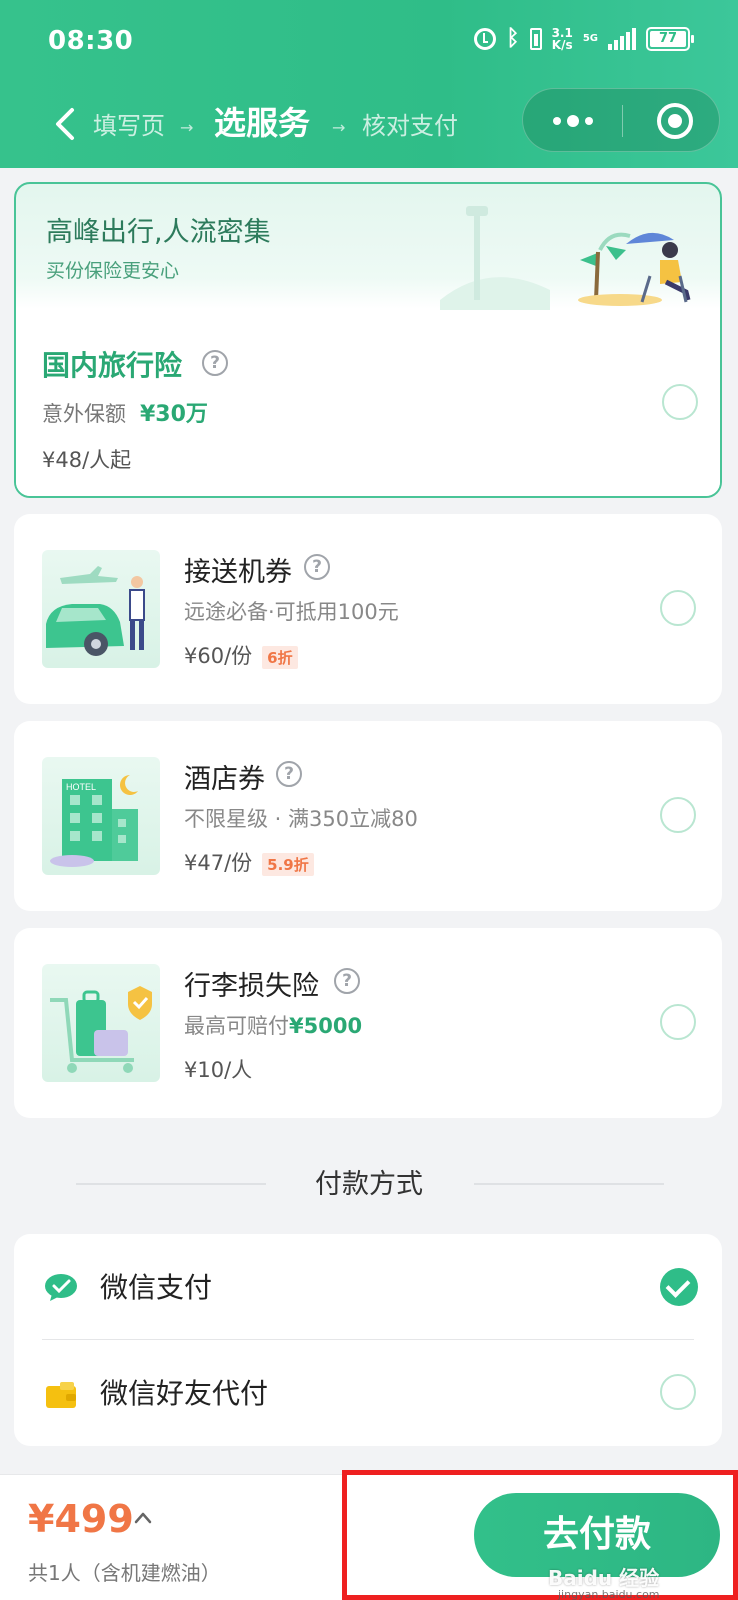  I want to click on battery-level: 77, so click(668, 38).